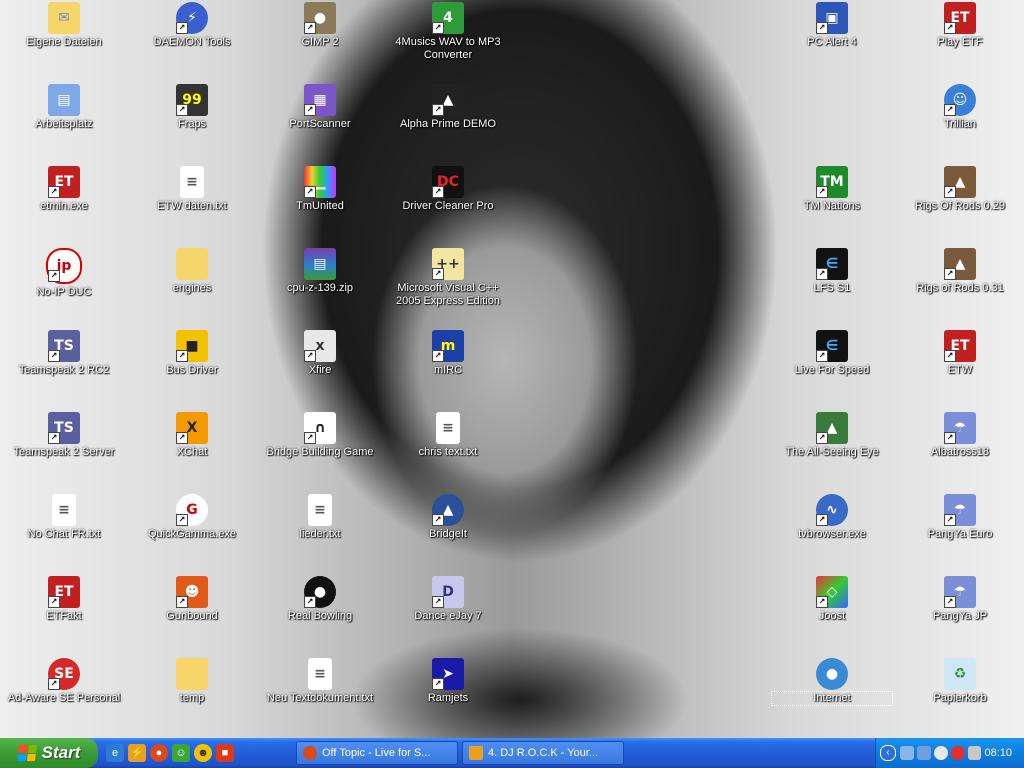 The width and height of the screenshot is (1024, 768). Describe the element at coordinates (64, 100) in the screenshot. I see `computer-icon: ▤` at that location.